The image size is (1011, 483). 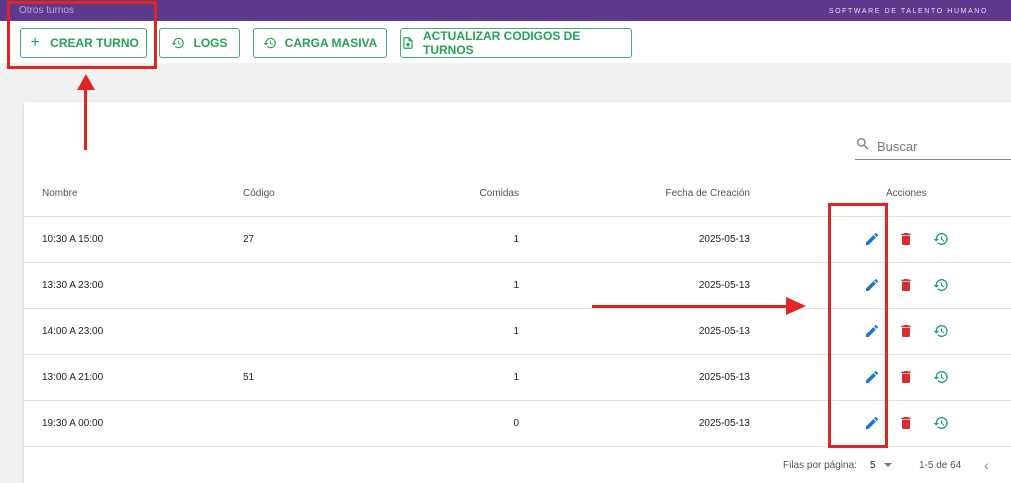 What do you see at coordinates (516, 423) in the screenshot?
I see `cell-comidas: 0` at bounding box center [516, 423].